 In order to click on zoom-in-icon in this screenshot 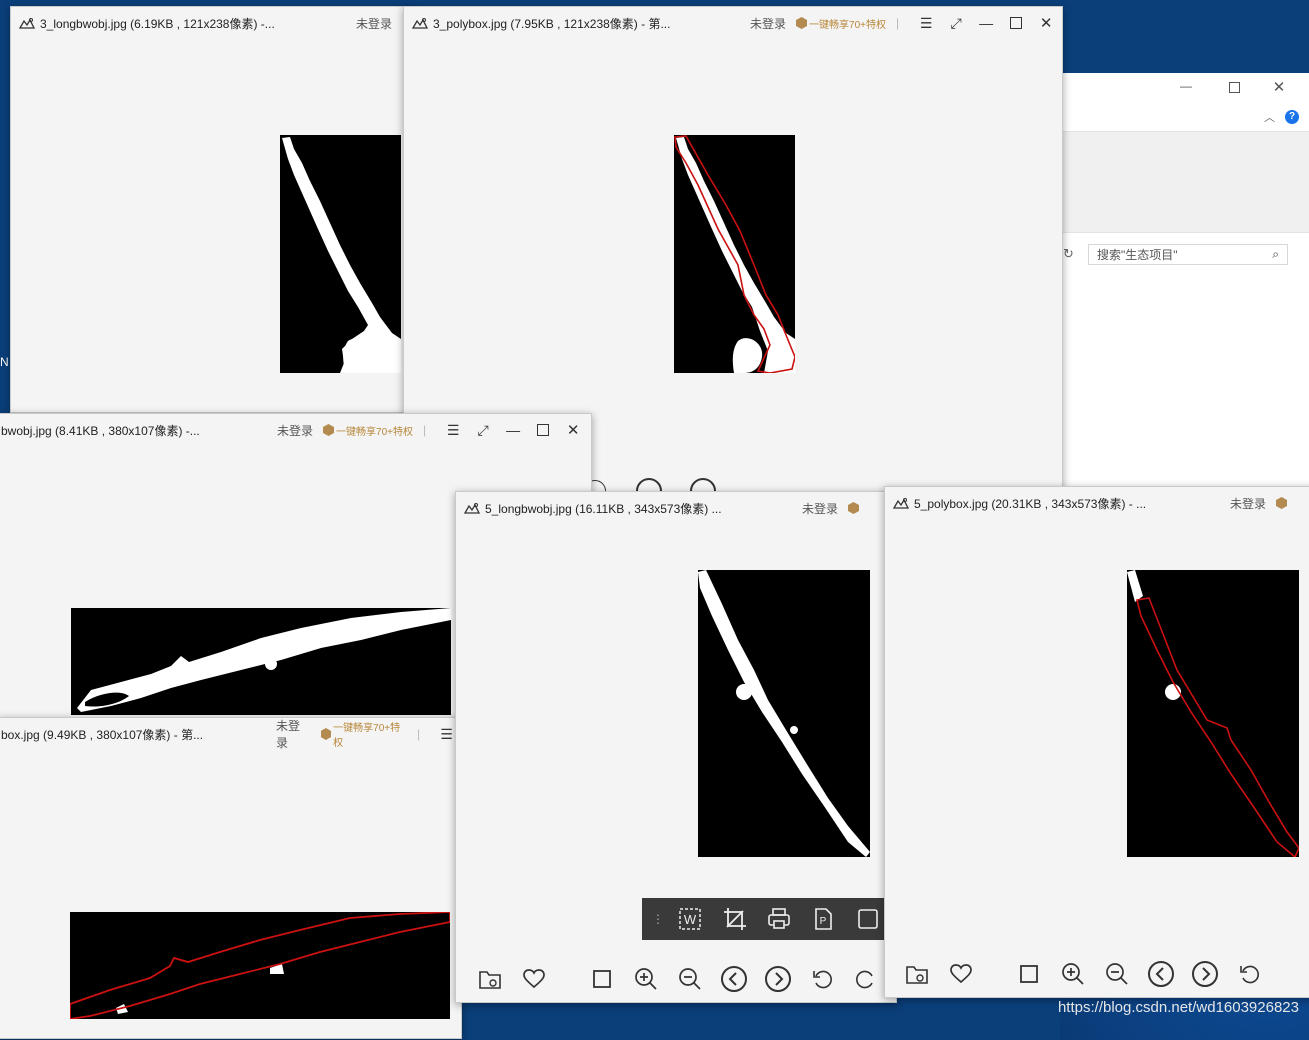, I will do `click(1073, 974)`.